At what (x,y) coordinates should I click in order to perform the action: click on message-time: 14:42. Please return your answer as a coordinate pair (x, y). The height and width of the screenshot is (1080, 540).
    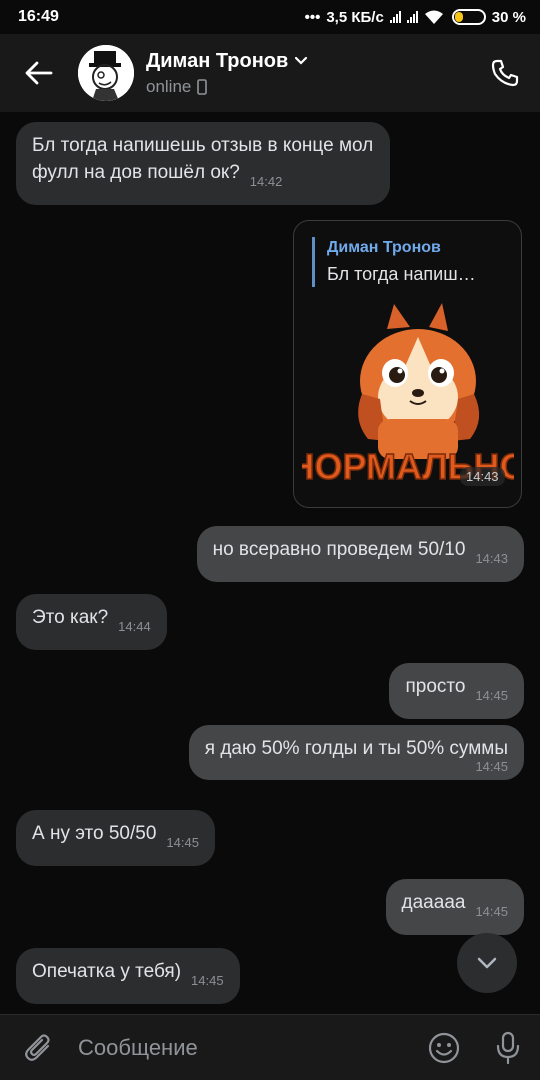
    Looking at the image, I should click on (266, 181).